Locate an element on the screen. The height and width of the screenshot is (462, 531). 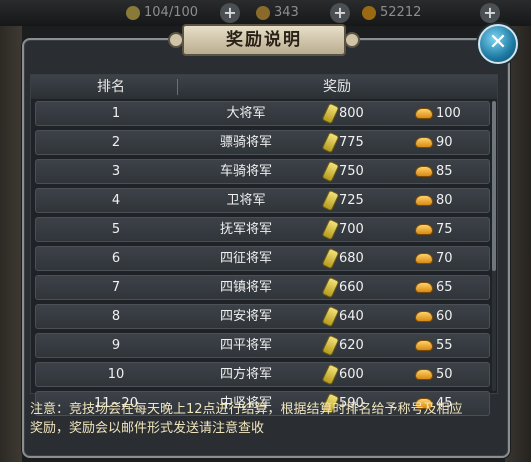
table-row: 1 大将军 800 100 is located at coordinates (262, 113).